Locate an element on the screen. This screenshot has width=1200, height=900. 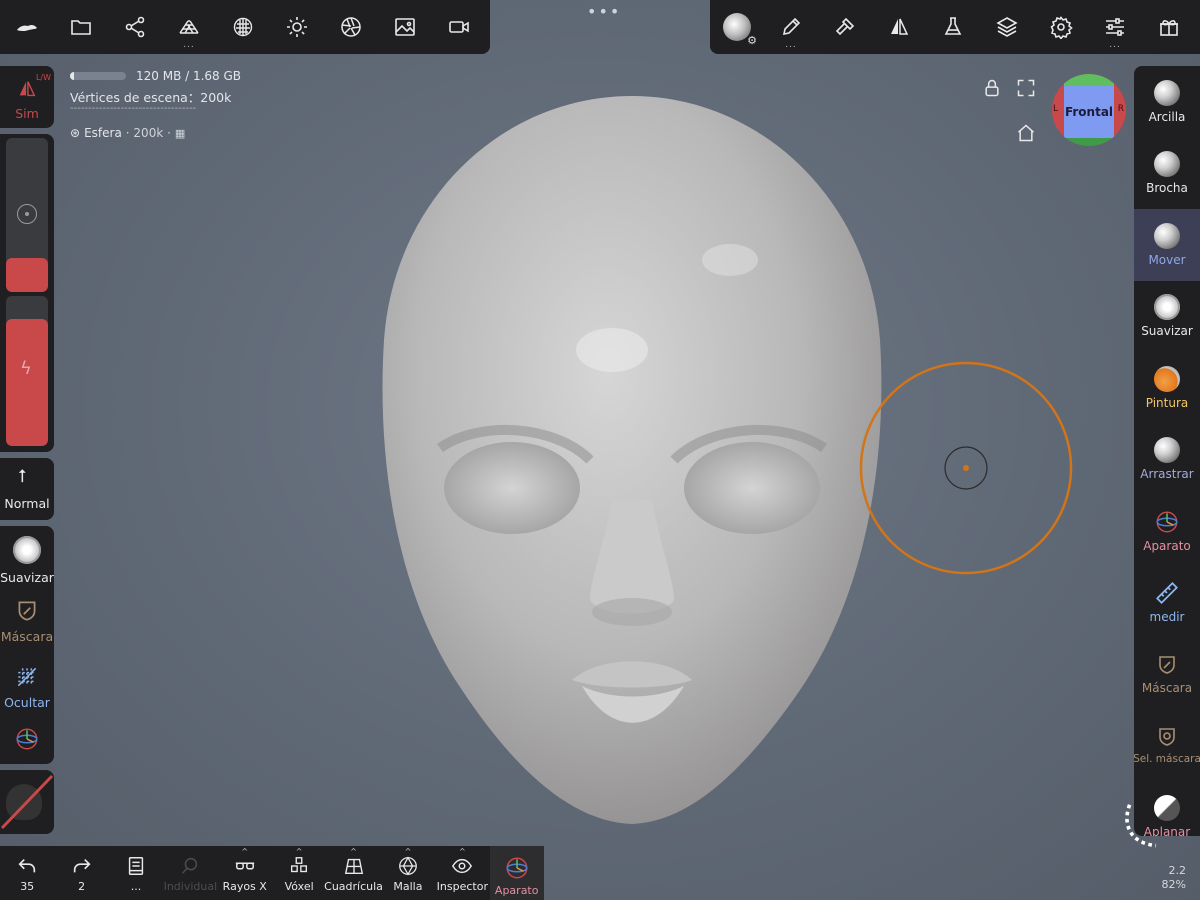
wireframe-button: ^ Malla is located at coordinates (408, 873).